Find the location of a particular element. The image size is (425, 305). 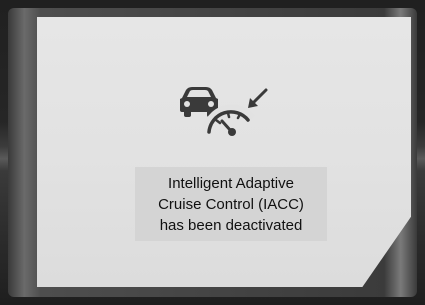

iacc-speedometer-car-icon is located at coordinates (224, 110).